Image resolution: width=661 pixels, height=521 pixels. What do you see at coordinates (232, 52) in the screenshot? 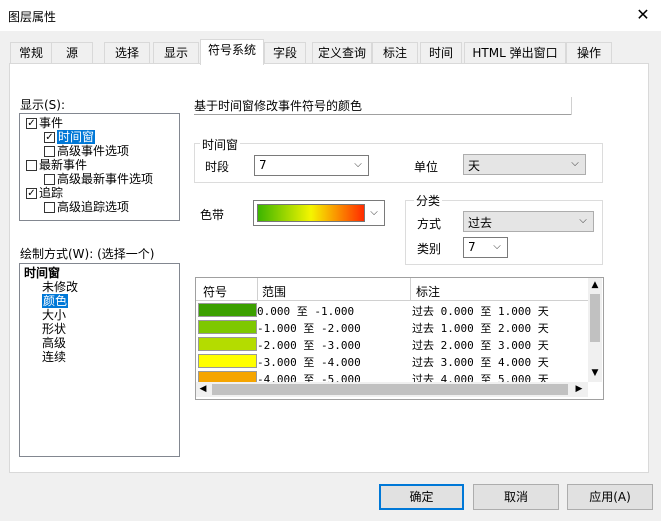
I see `tab-symbology: 符号系统` at bounding box center [232, 52].